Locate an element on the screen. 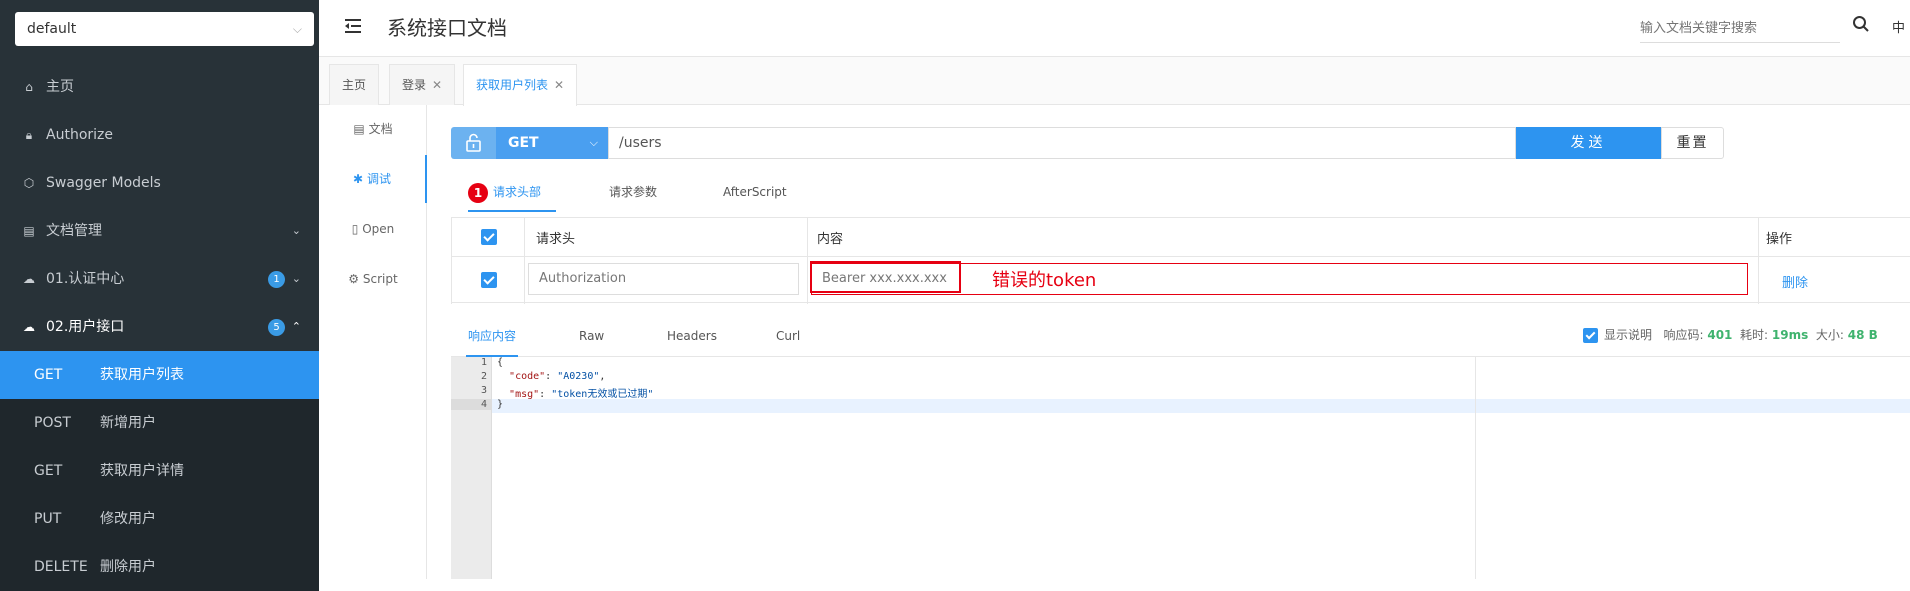 Image resolution: width=1910 pixels, height=591 pixels. url-input: /users is located at coordinates (1062, 143).